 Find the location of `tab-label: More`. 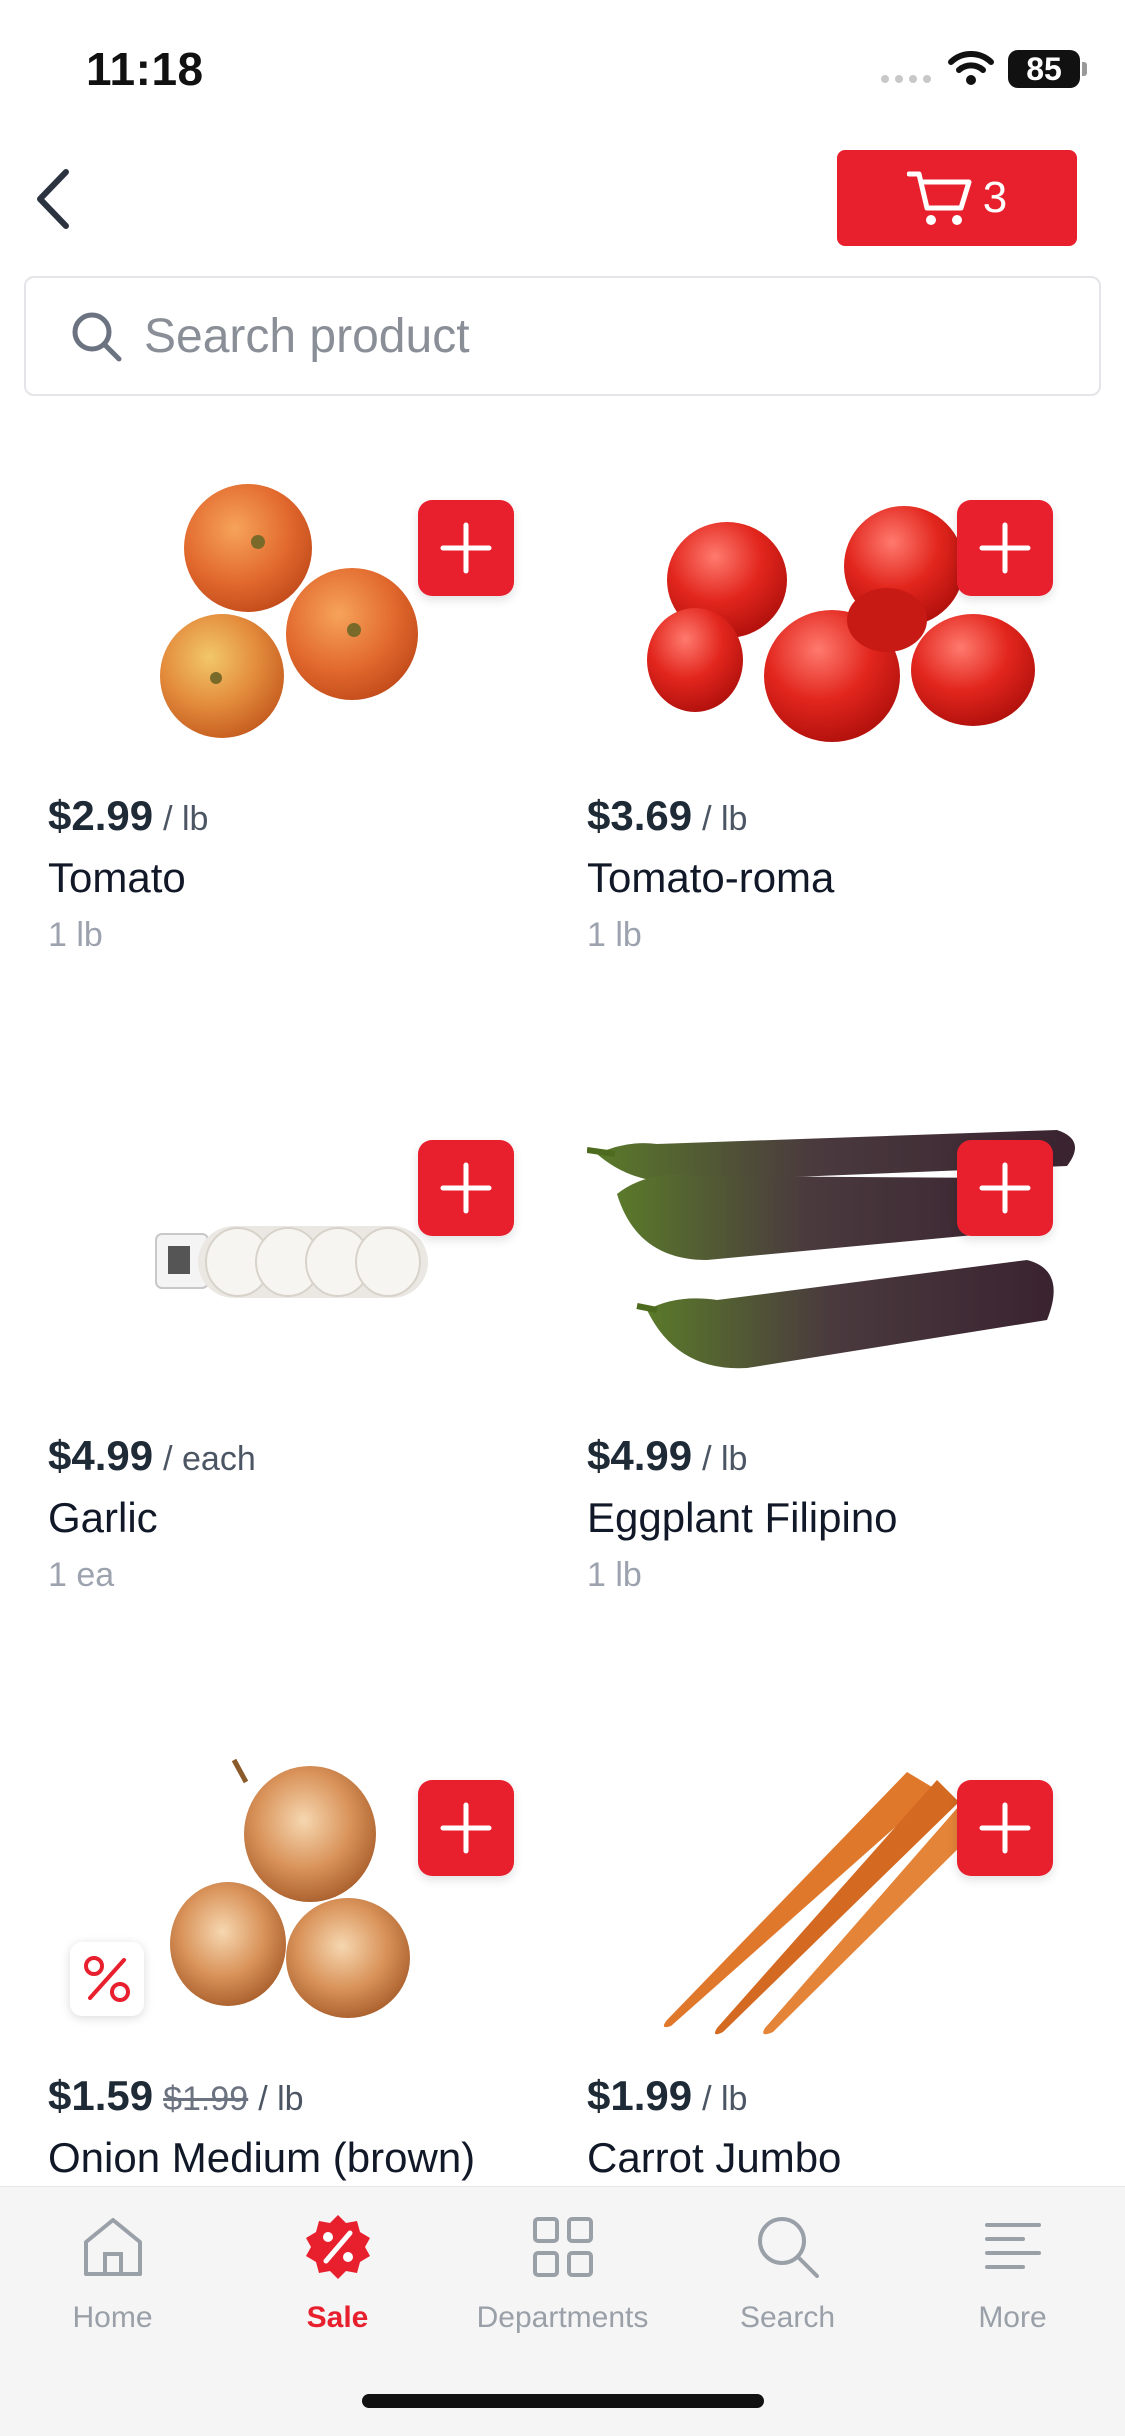

tab-label: More is located at coordinates (1012, 2317).